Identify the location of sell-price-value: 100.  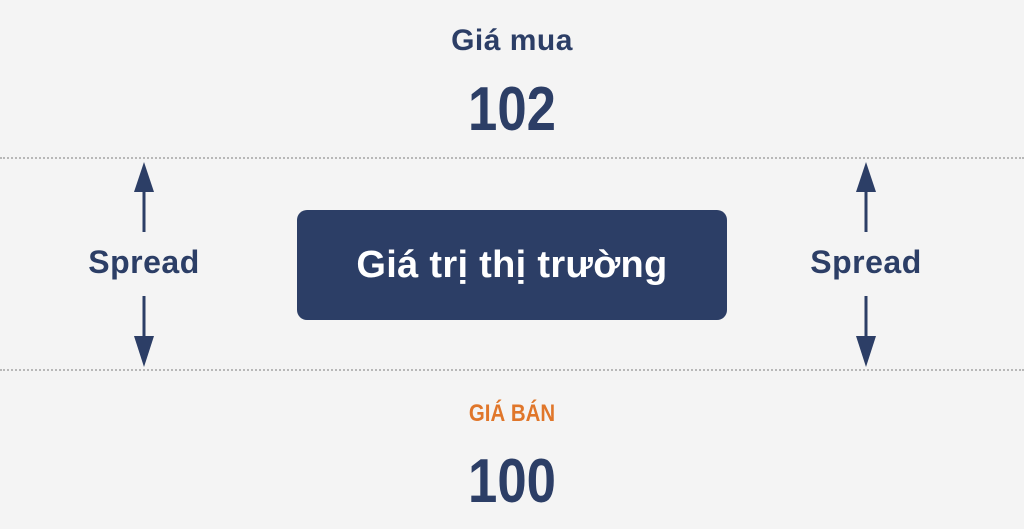
(512, 481).